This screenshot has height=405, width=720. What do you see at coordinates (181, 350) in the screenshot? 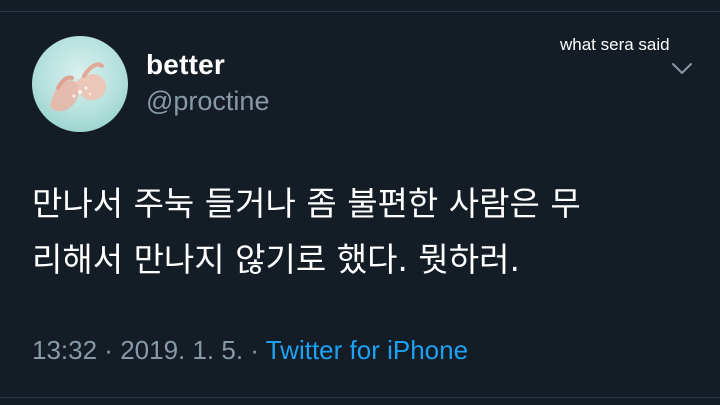
I see `tweet-date: 2019. 1. 5.` at bounding box center [181, 350].